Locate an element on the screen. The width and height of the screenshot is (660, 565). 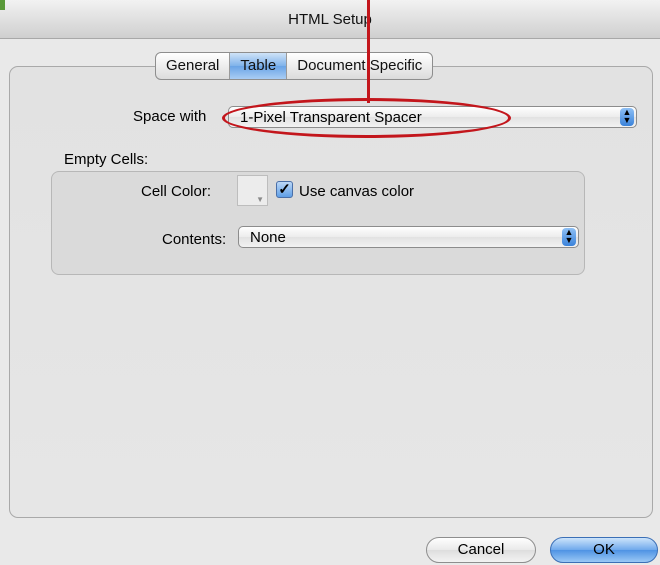
use-canvas-color-checkbox: ✓ is located at coordinates (284, 189).